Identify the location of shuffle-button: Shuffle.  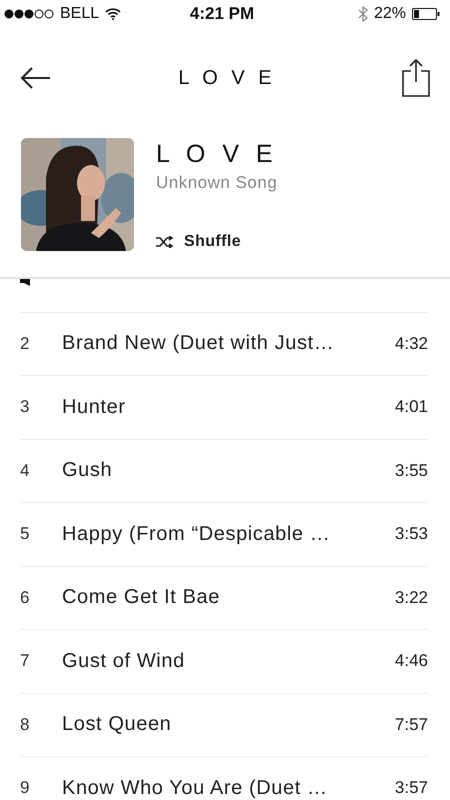
(217, 242).